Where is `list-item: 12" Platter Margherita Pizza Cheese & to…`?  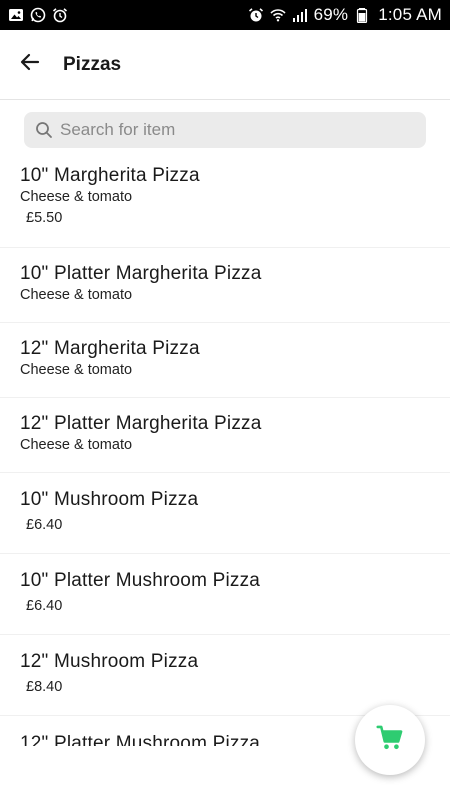
list-item: 12" Platter Margherita Pizza Cheese & to… is located at coordinates (225, 435).